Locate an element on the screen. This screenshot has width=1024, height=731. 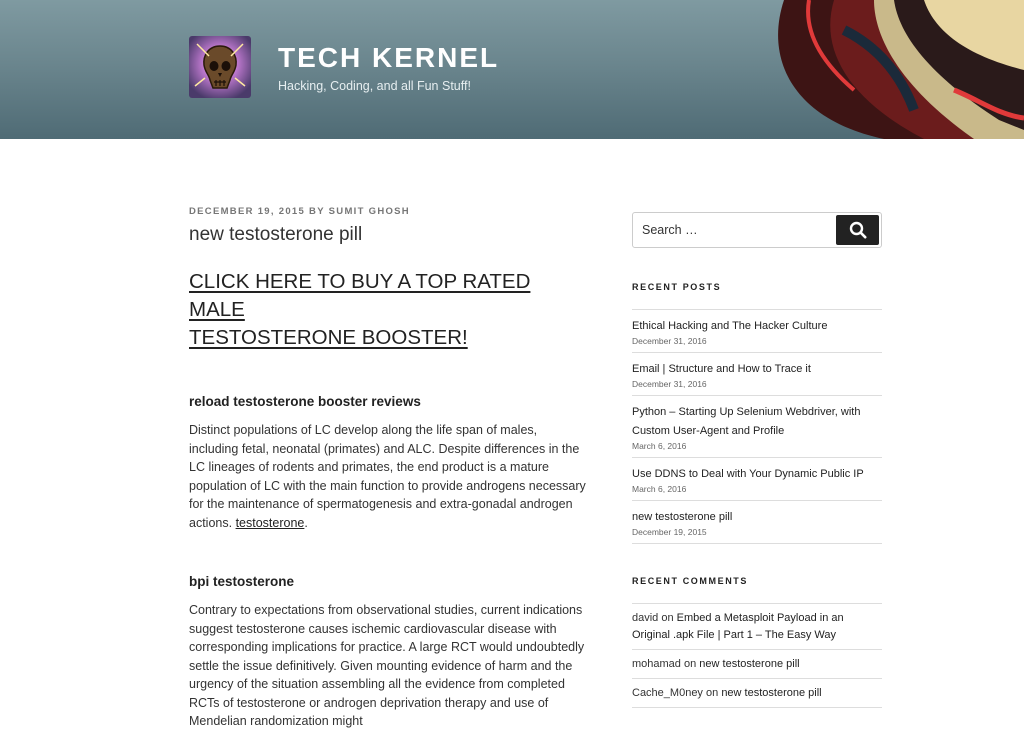
meta-by: BY is located at coordinates (317, 211).